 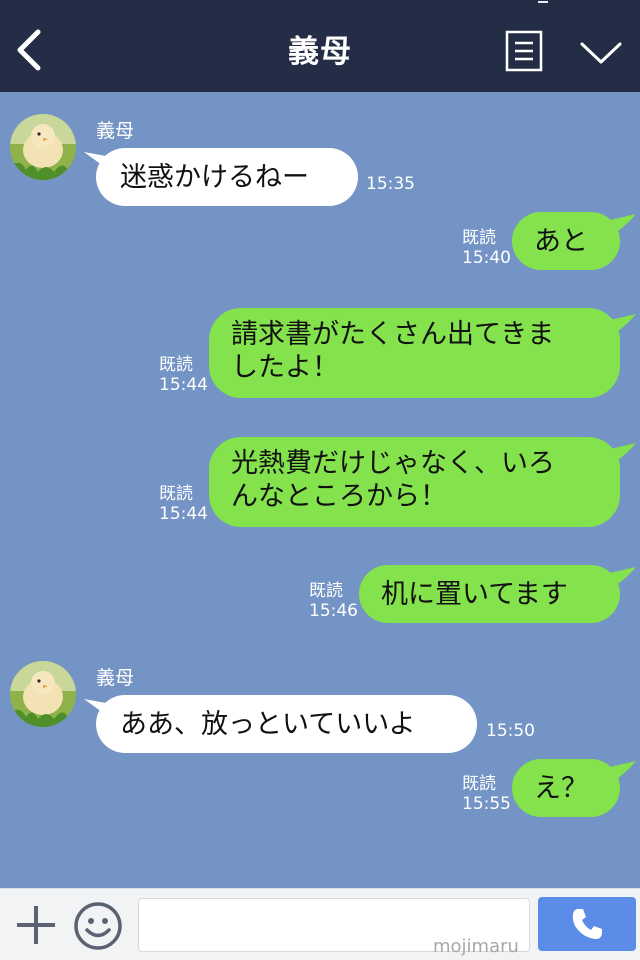 What do you see at coordinates (98, 926) in the screenshot?
I see `smile-icon` at bounding box center [98, 926].